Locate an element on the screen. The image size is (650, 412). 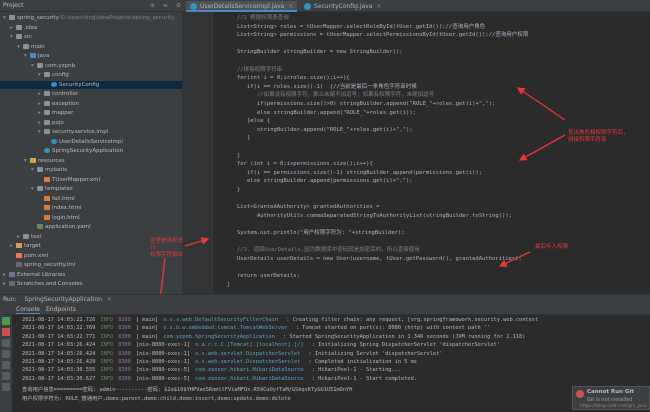
grey-icon is located at coordinates (19, 264).